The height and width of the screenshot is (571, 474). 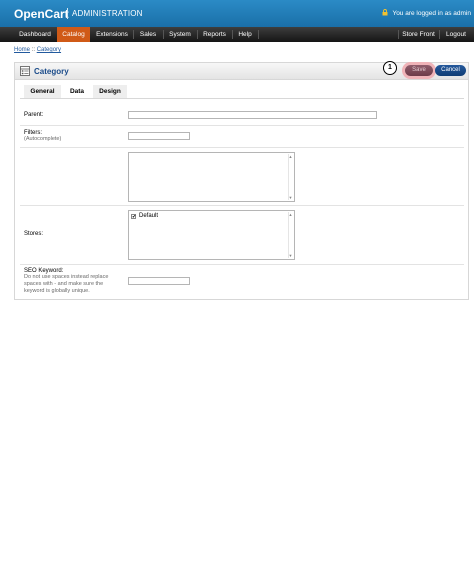 What do you see at coordinates (42, 91) in the screenshot?
I see `tab-general: General` at bounding box center [42, 91].